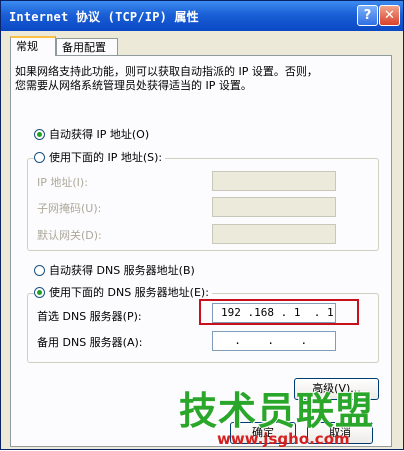 This screenshot has width=404, height=451. I want to click on subnet-mask-label: 子网掩码(U):, so click(69, 208).